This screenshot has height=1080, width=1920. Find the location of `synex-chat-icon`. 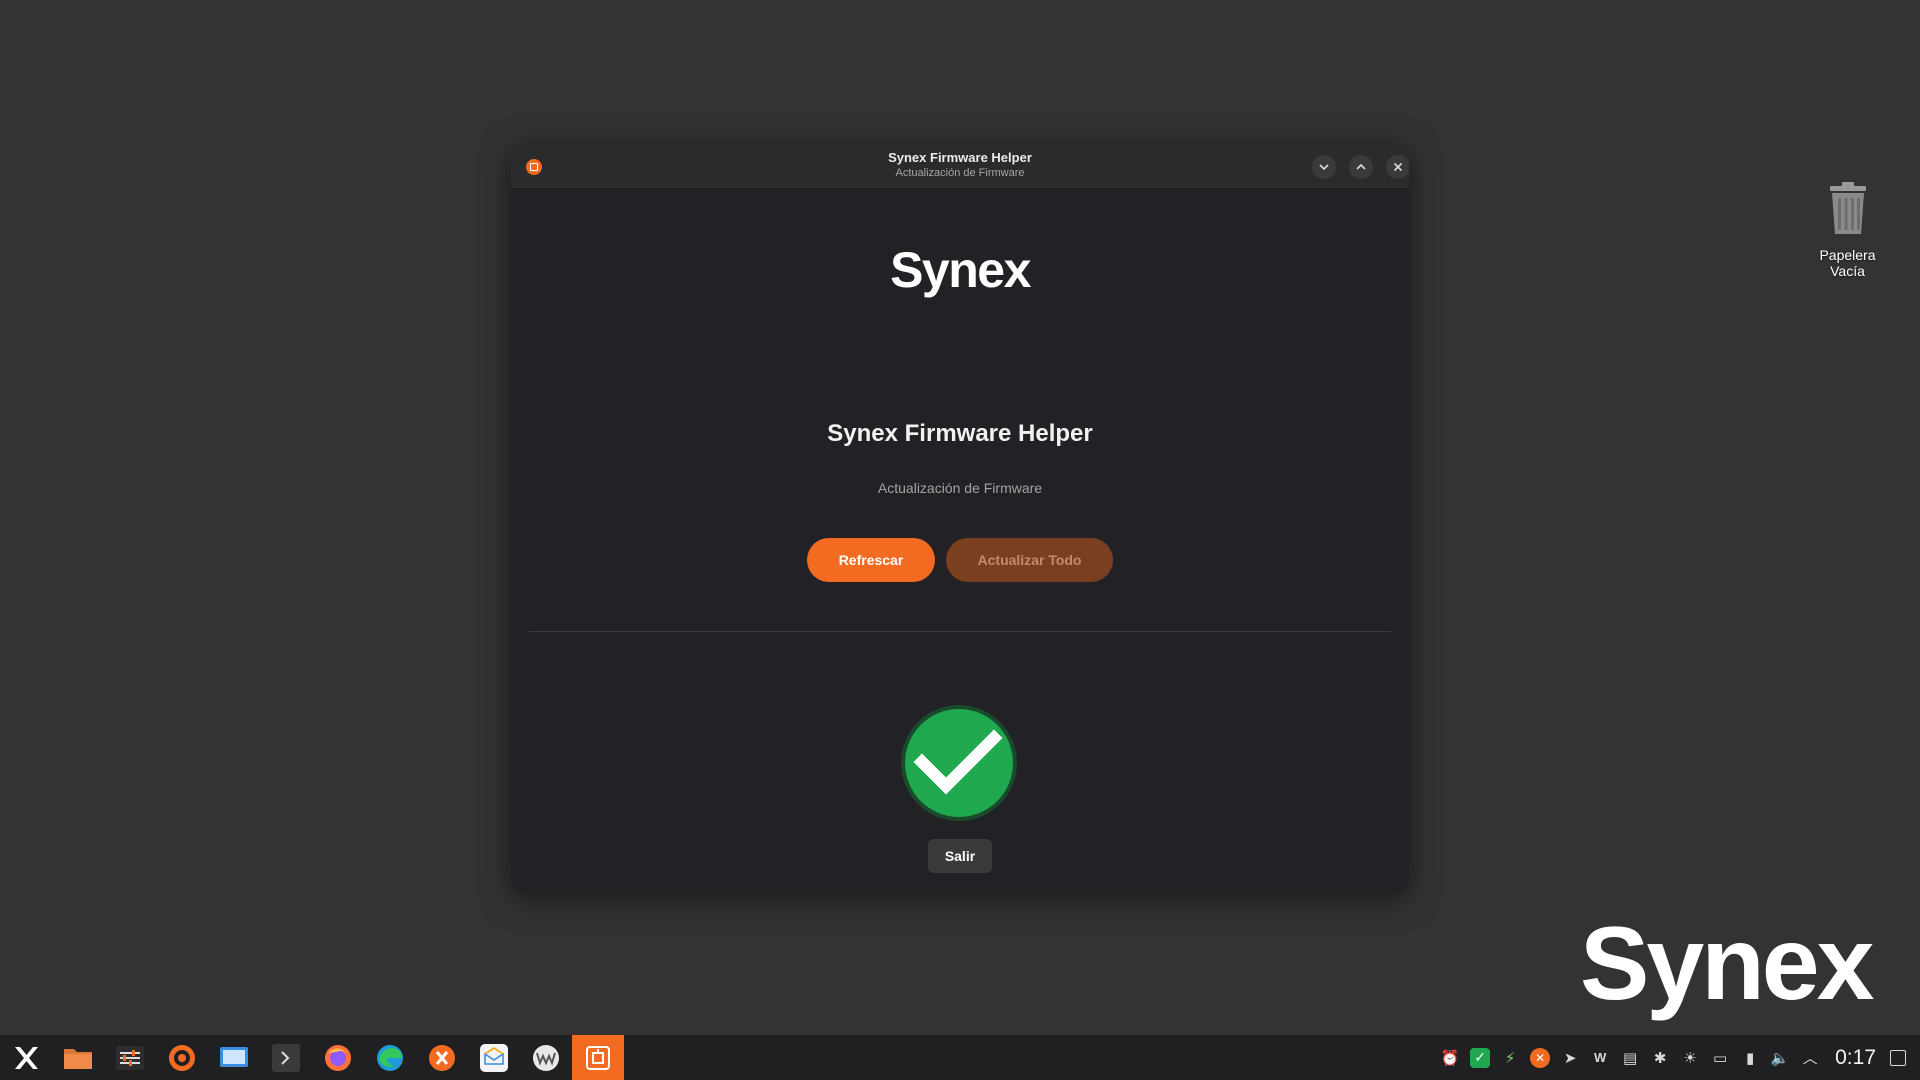

synex-chat-icon is located at coordinates (442, 1057).